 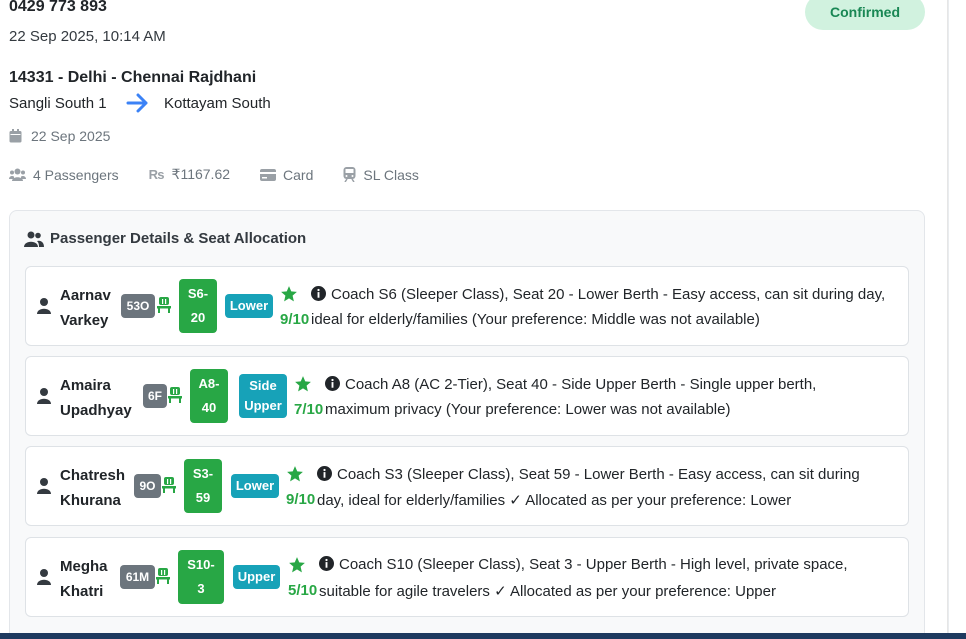 I want to click on passenger-count: 4 Passengers, so click(x=64, y=175).